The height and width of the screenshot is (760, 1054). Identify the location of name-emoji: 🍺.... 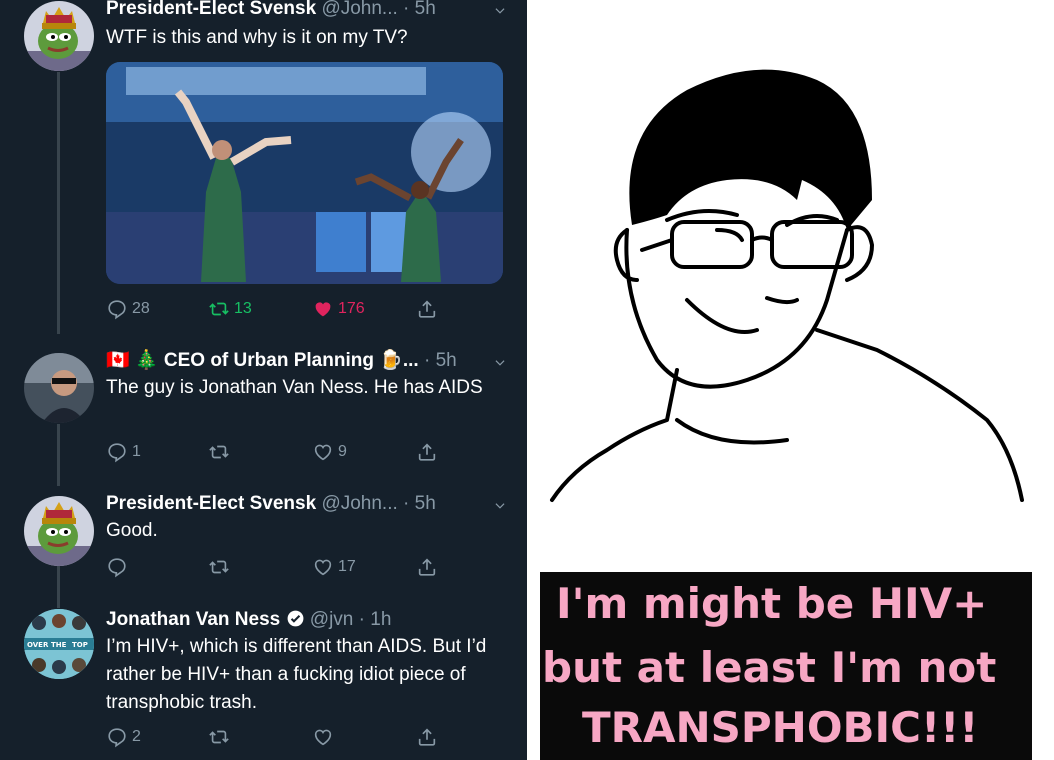
(399, 360).